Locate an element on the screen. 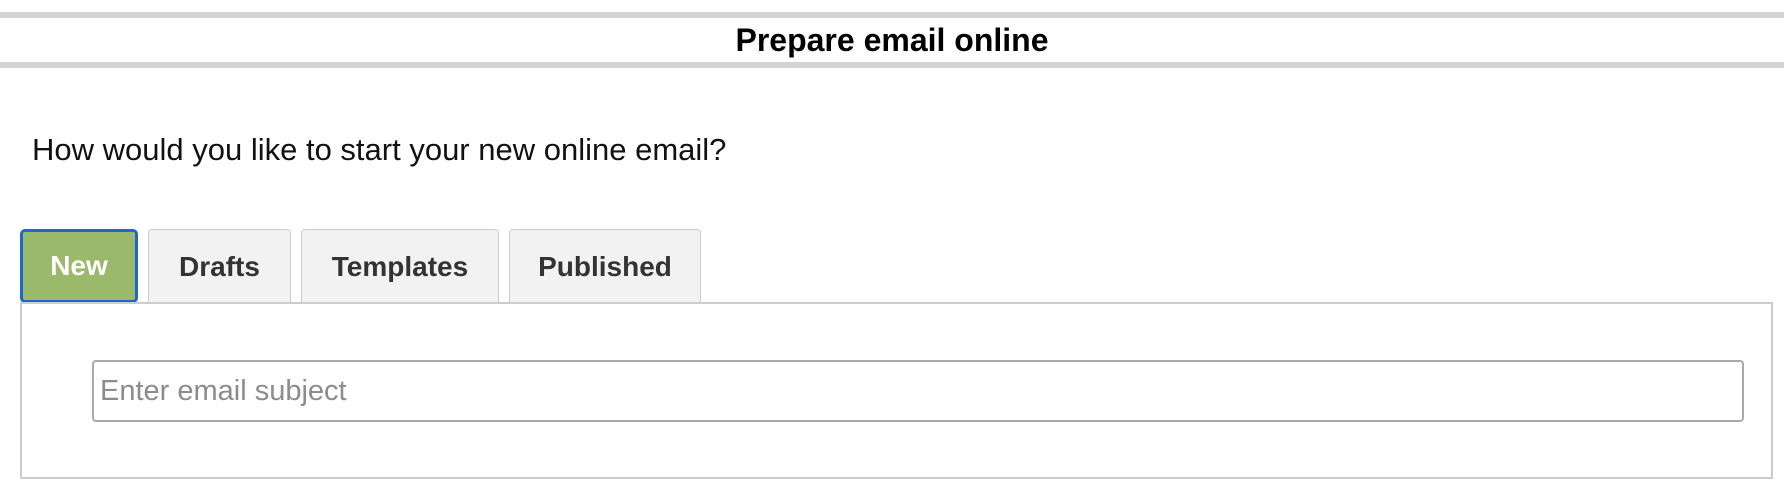 The height and width of the screenshot is (498, 1784). tab-templates: Templates is located at coordinates (400, 266).